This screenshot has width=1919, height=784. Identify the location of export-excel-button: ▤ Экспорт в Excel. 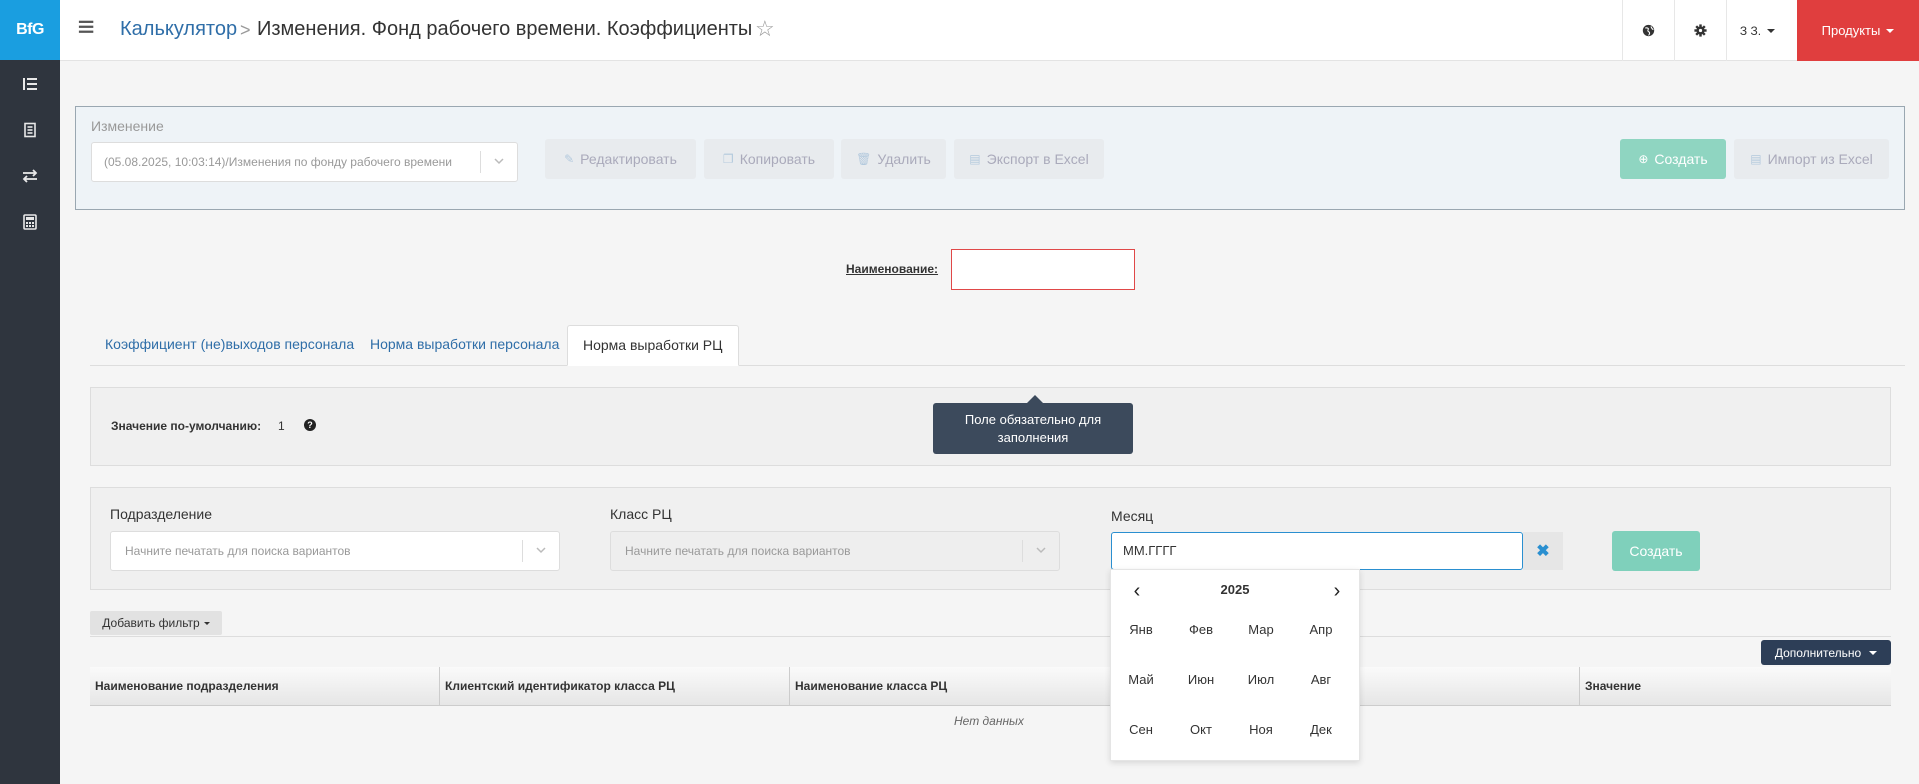
(1029, 159).